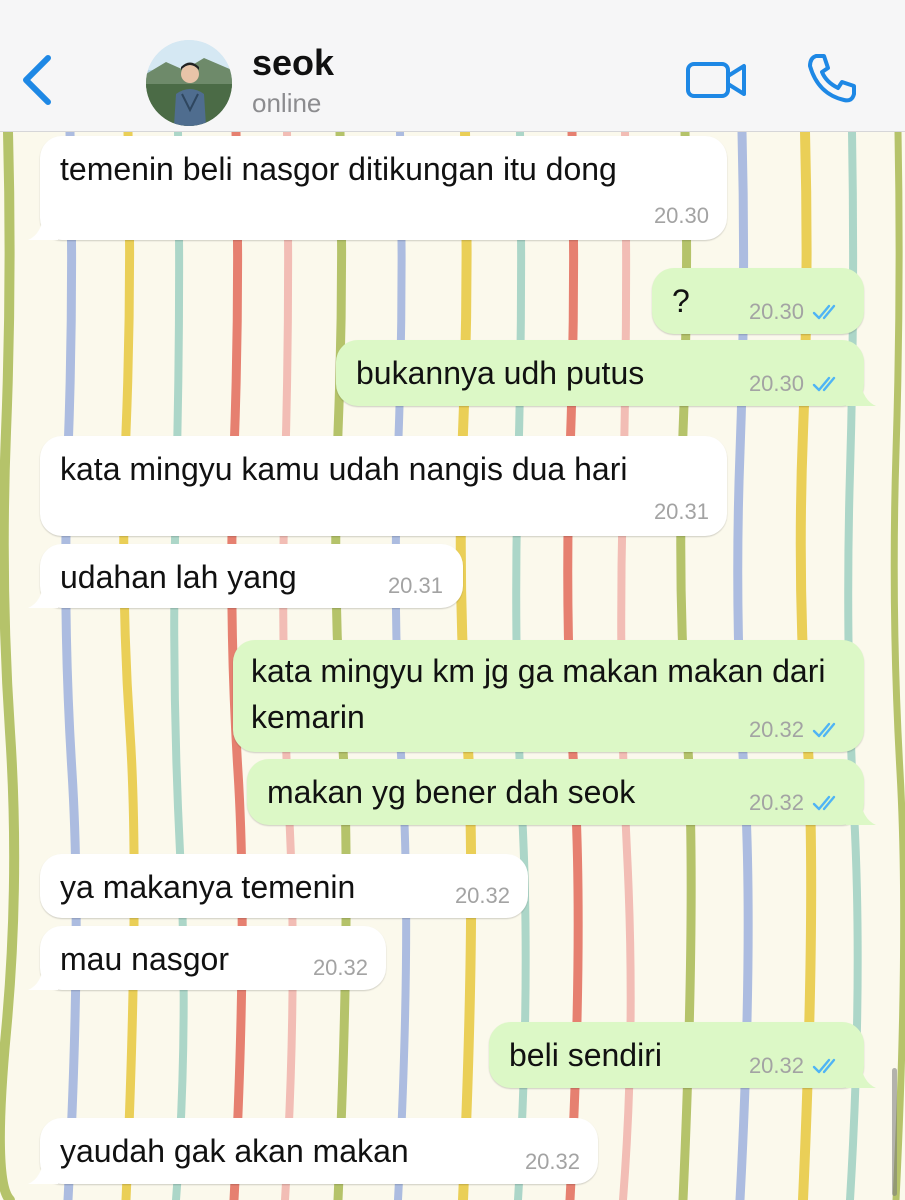 Image resolution: width=905 pixels, height=1200 pixels. Describe the element at coordinates (451, 792) in the screenshot. I see `message-text: makan yg bener dah seok` at that location.